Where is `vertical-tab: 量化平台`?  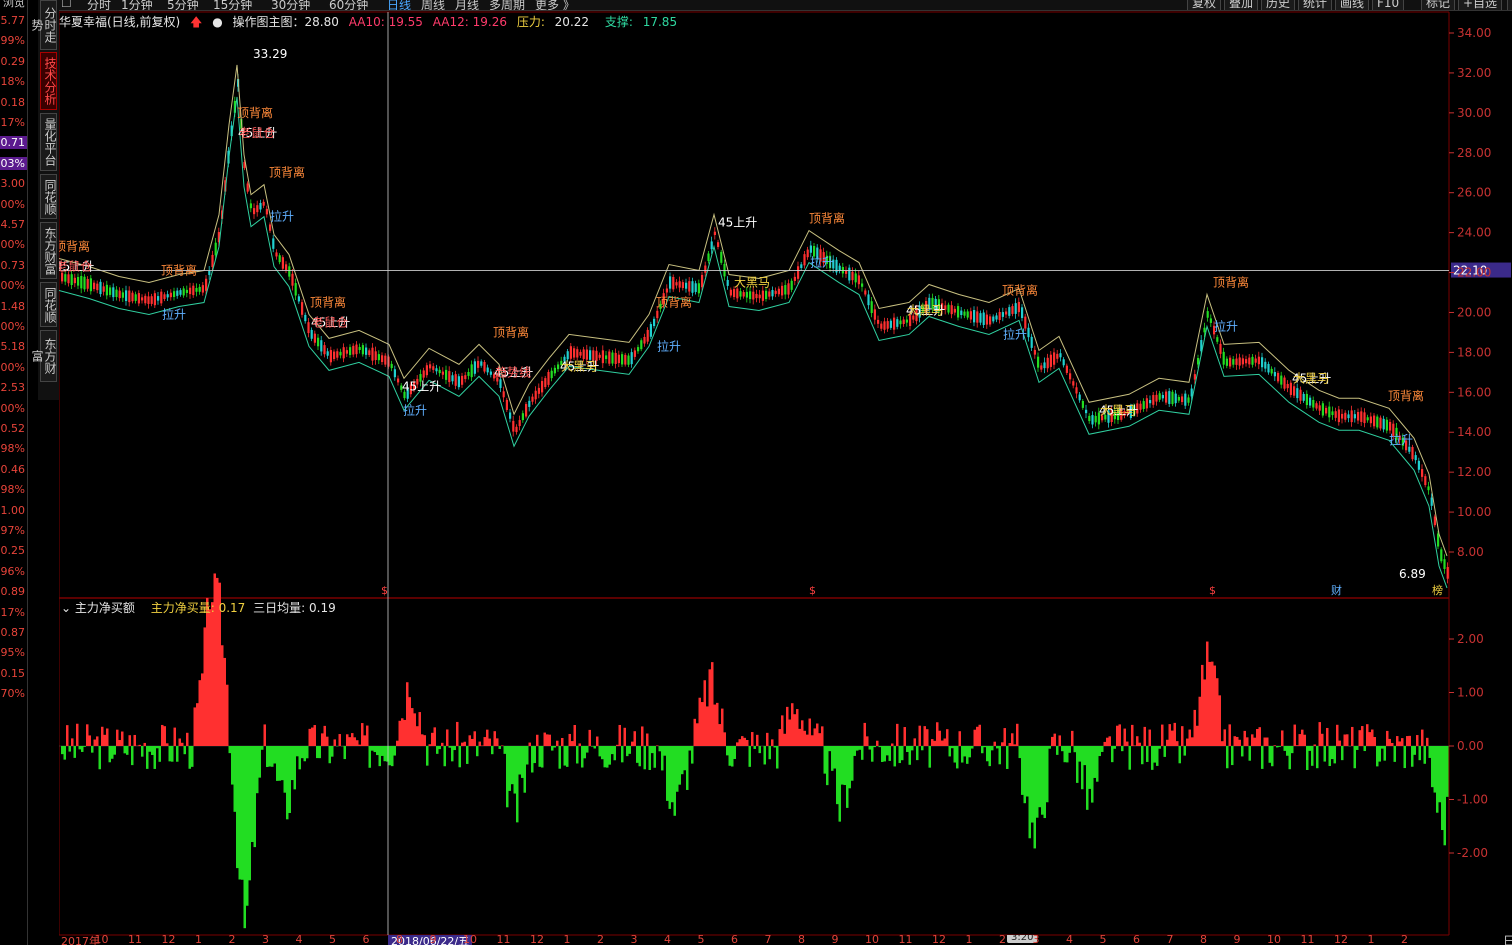
vertical-tab: 量化平台 is located at coordinates (48, 142).